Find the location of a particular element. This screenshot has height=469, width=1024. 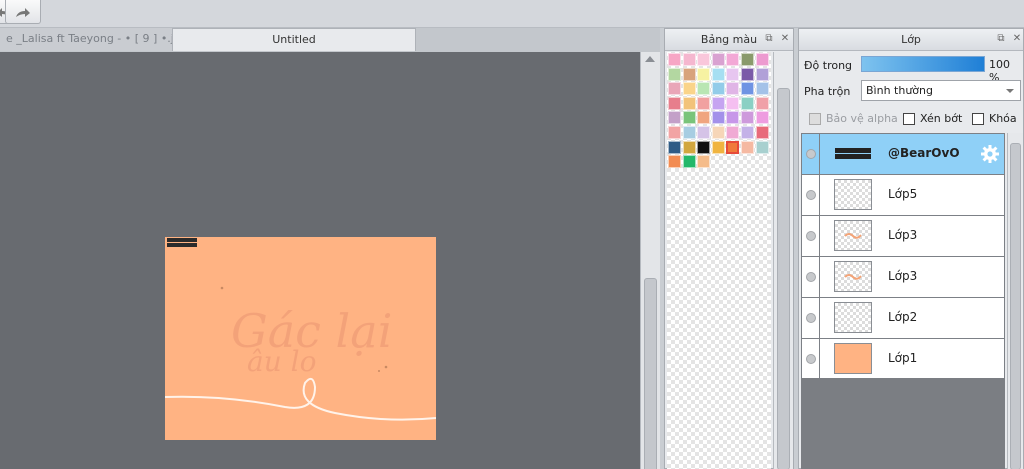

layer-row-lop5: Lớp5 is located at coordinates (903, 195).